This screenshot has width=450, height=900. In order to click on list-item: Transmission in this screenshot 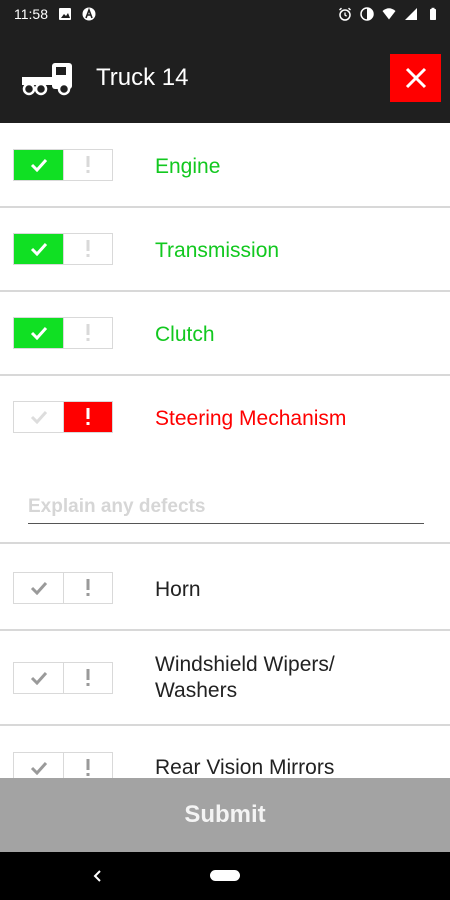, I will do `click(225, 250)`.